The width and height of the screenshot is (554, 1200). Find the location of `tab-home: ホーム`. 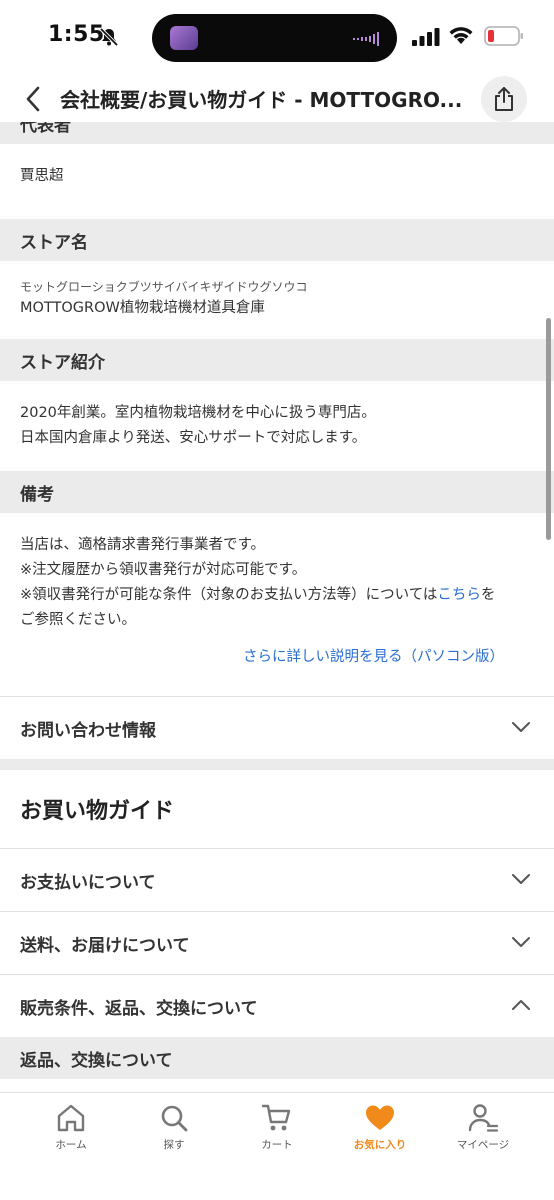

tab-home: ホーム is located at coordinates (71, 1131).